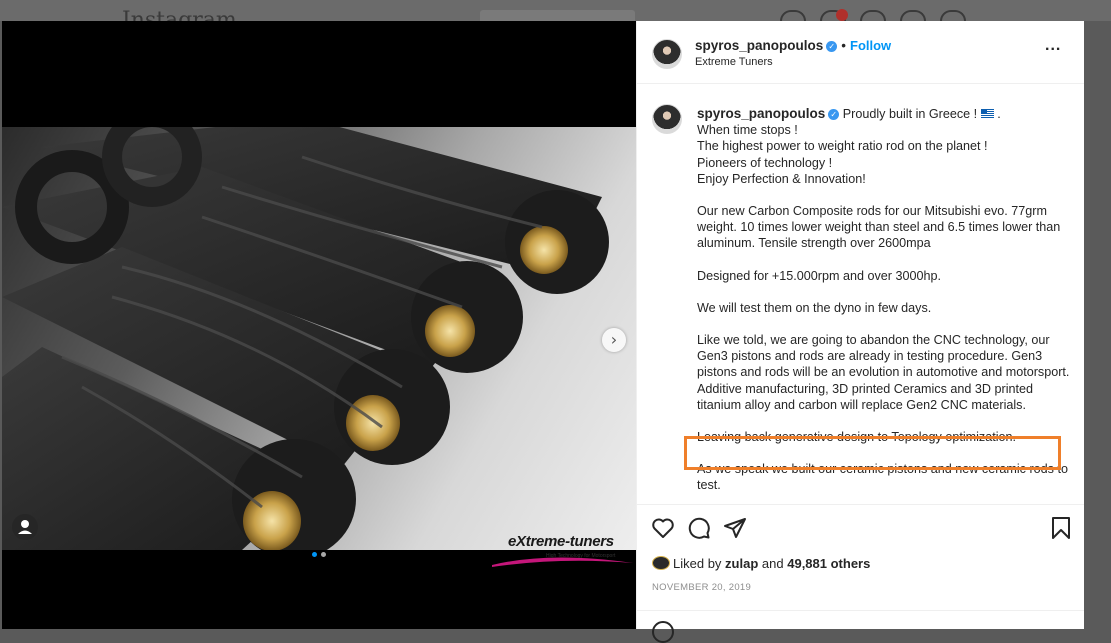 This screenshot has height=643, width=1111. Describe the element at coordinates (870, 45) in the screenshot. I see `follow-button: Follow` at that location.